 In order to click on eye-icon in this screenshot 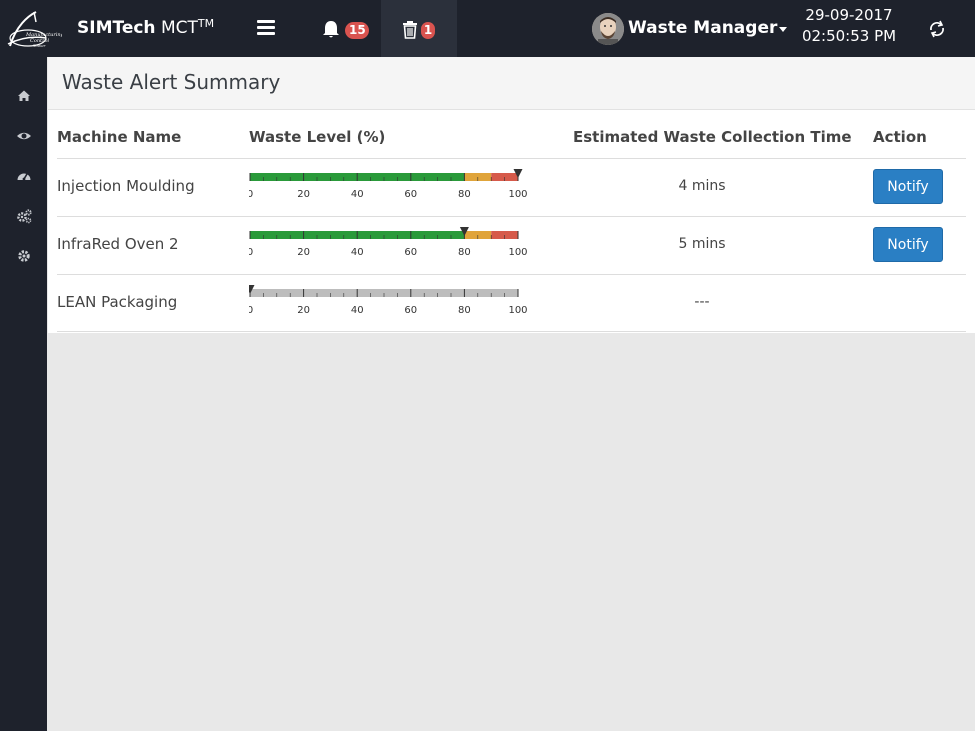, I will do `click(24, 136)`.